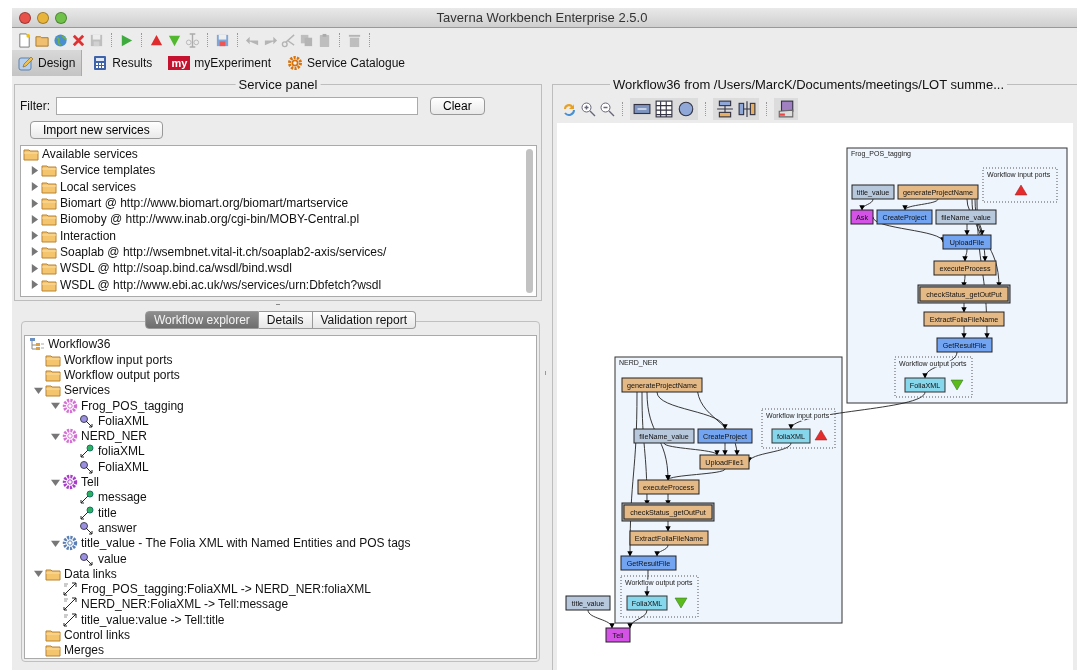 Image resolution: width=1077 pixels, height=670 pixels. What do you see at coordinates (96, 130) in the screenshot?
I see `import-services-button: Import new services` at bounding box center [96, 130].